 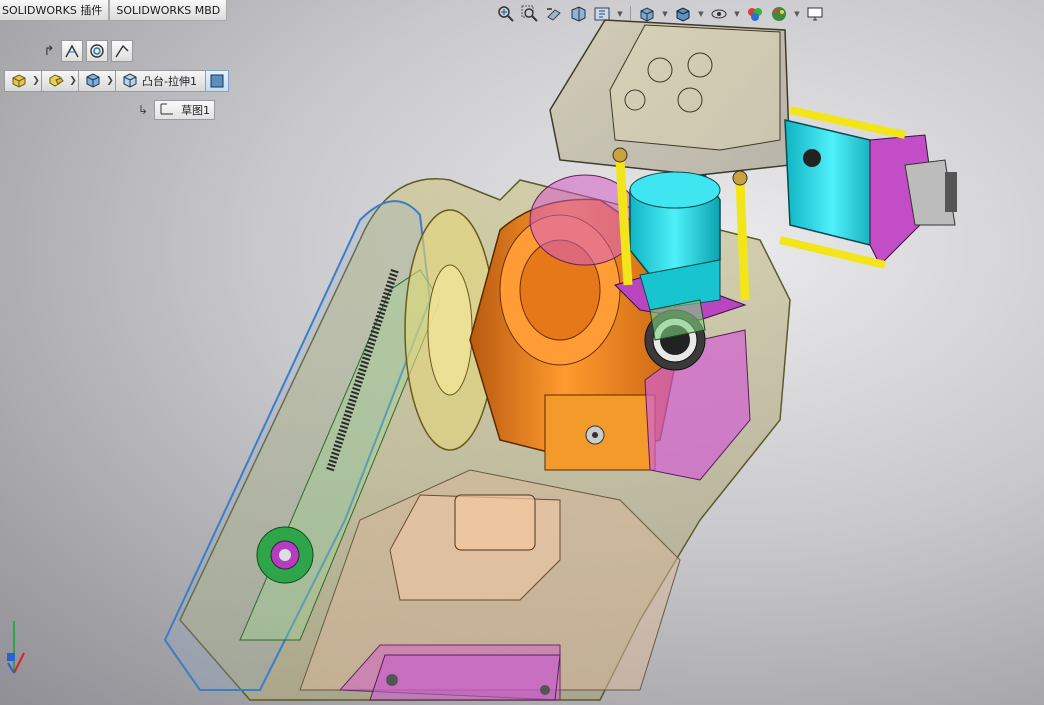 I want to click on lens-assembly, so click(x=675, y=335).